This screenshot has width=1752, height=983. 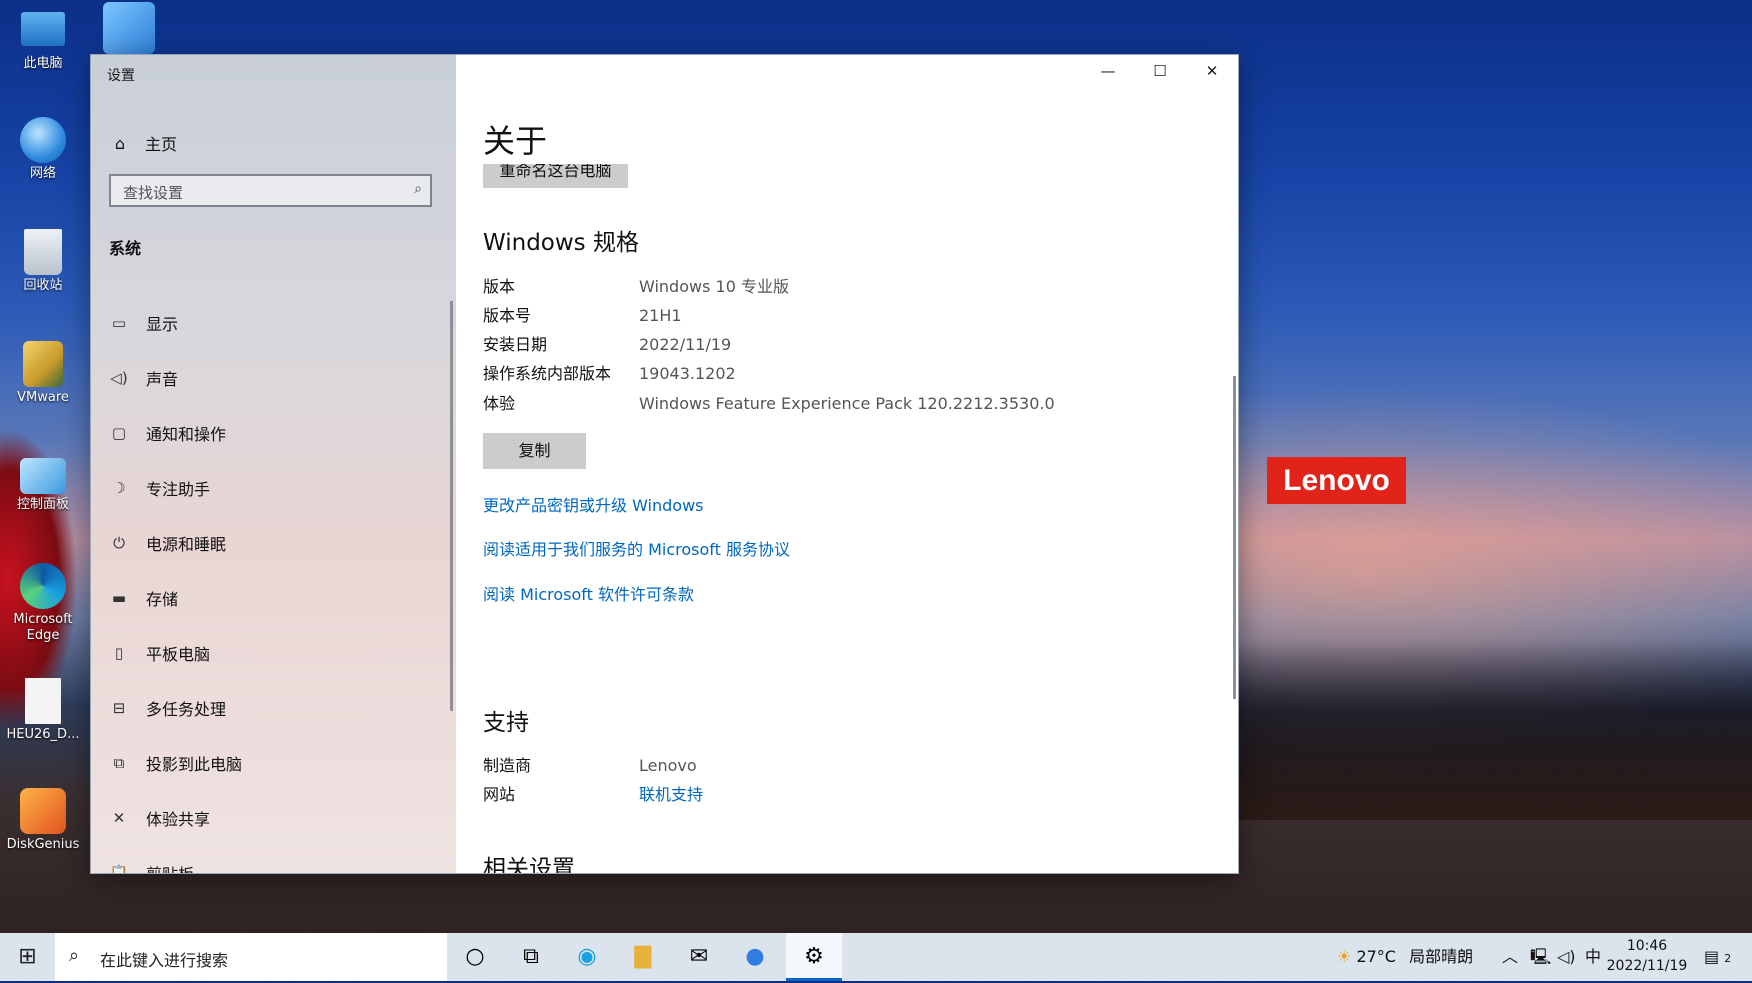 I want to click on spec-row-version: 版本号 21H1, so click(x=582, y=315).